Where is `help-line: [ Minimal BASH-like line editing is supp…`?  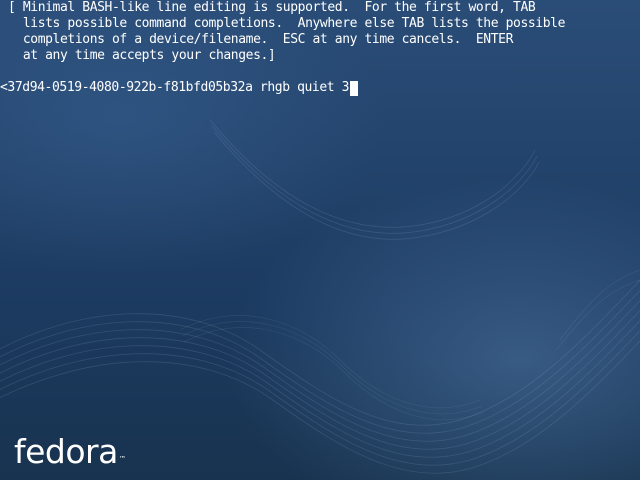
help-line: [ Minimal BASH-like line editing is supp… is located at coordinates (272, 7).